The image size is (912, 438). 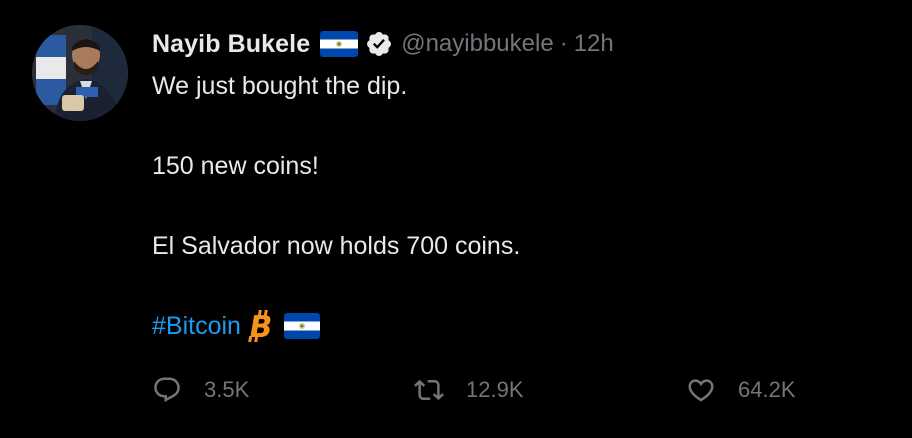 I want to click on reply-icon, so click(x=167, y=390).